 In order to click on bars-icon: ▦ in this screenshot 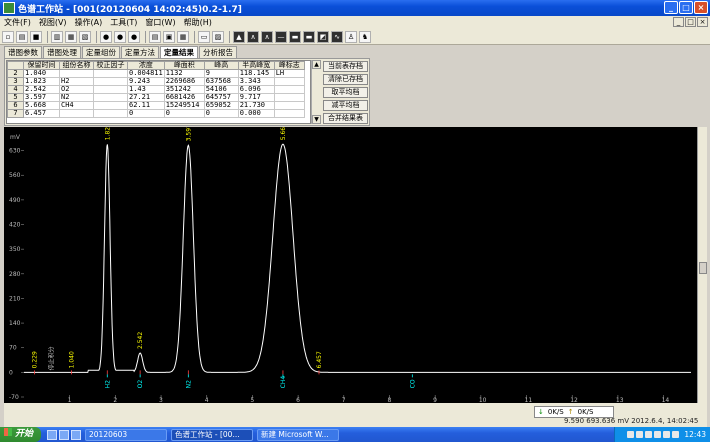, I will do `click(71, 36)`.